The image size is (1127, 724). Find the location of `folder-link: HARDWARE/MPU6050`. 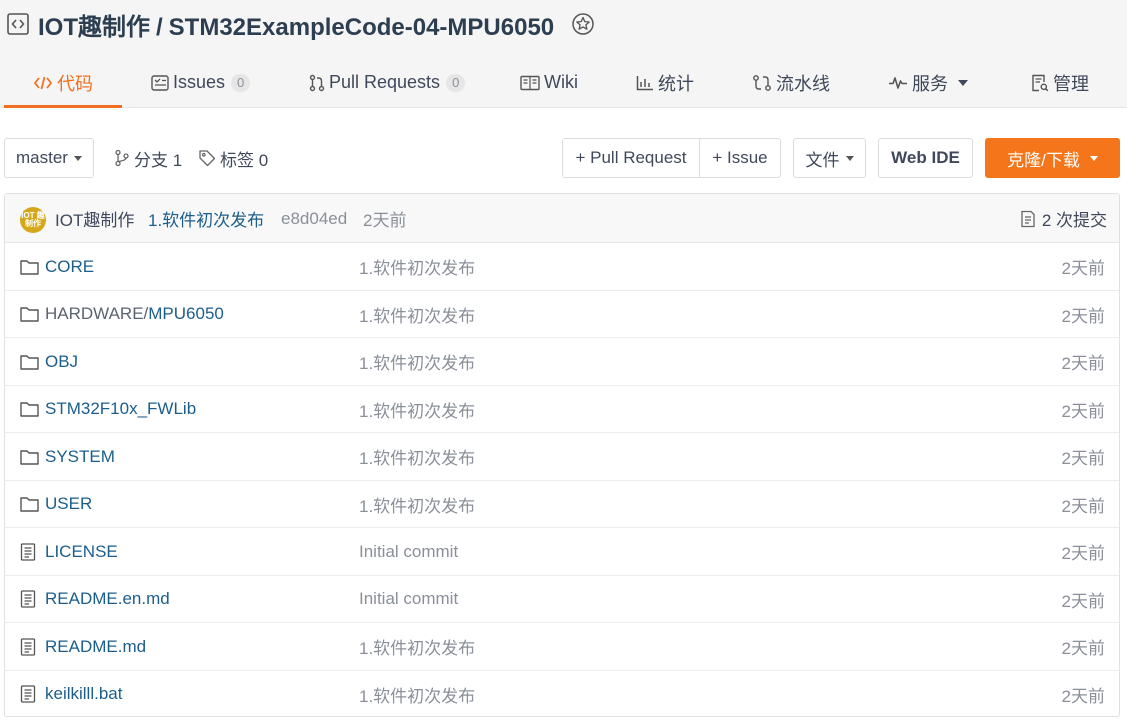

folder-link: HARDWARE/MPU6050 is located at coordinates (134, 314).